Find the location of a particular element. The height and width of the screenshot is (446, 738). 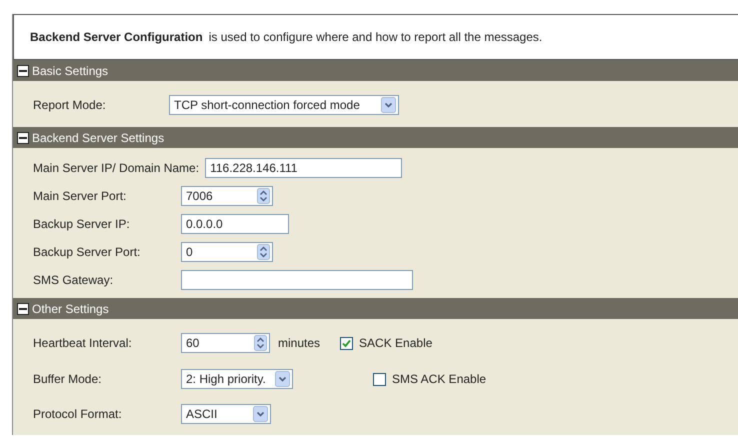

spinner-field: 0 is located at coordinates (227, 252).